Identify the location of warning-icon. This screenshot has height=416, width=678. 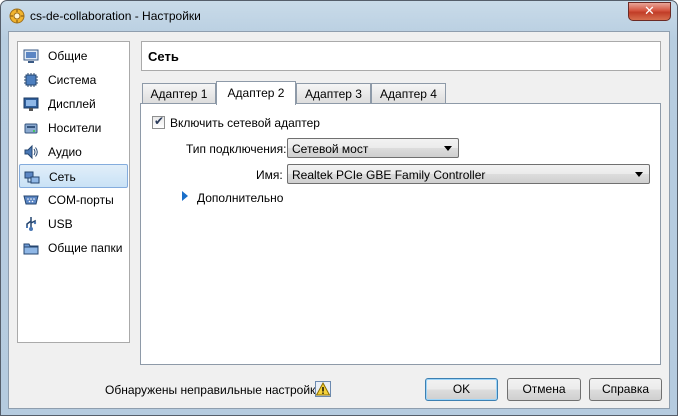
(323, 389).